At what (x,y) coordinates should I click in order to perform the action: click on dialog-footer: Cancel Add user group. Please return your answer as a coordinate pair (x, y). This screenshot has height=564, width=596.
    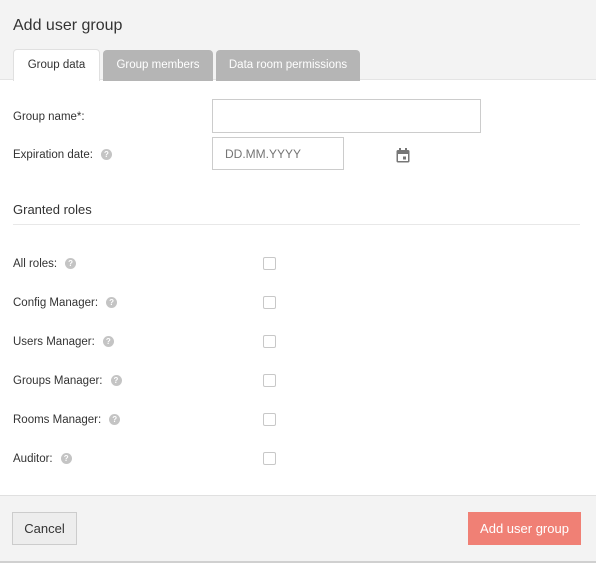
    Looking at the image, I should click on (298, 529).